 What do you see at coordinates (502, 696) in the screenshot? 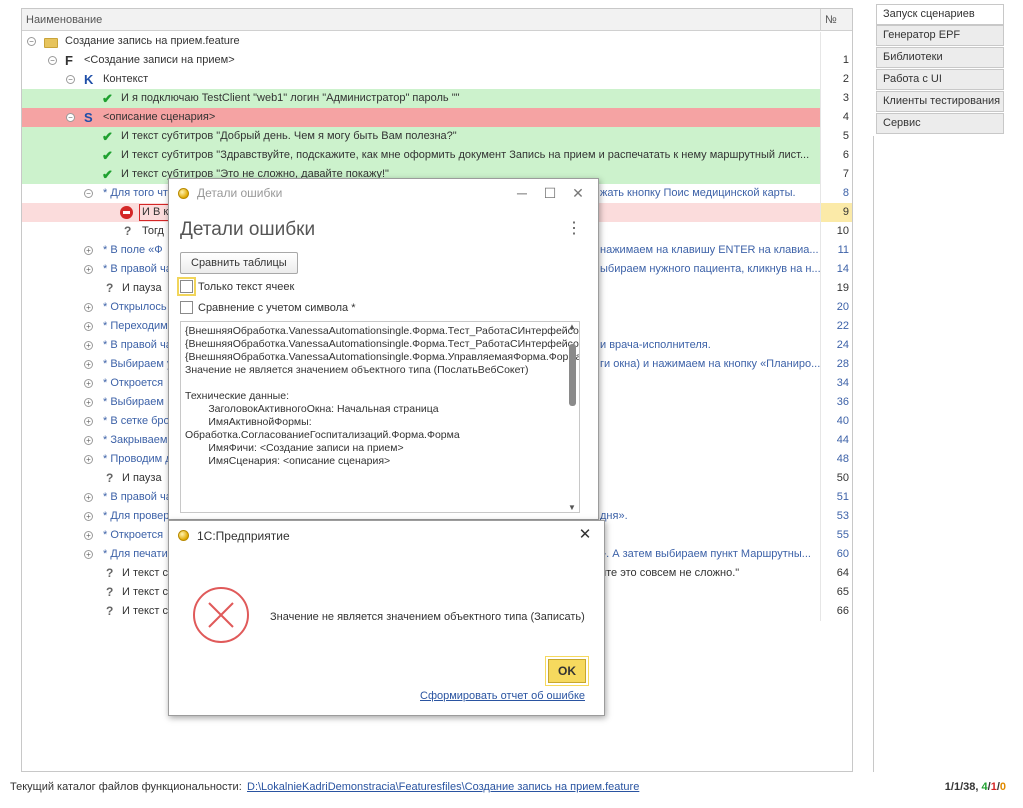
I see `error-report-link: Сформировать отчет об ошибке` at bounding box center [502, 696].